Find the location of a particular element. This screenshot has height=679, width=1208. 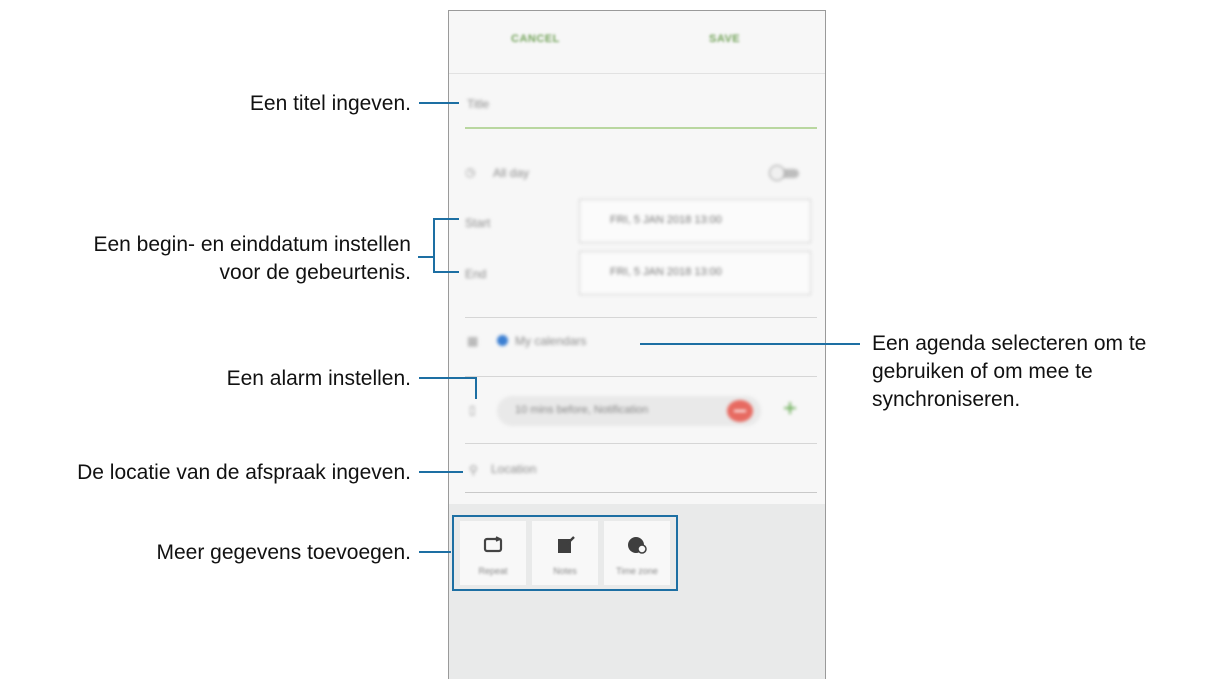

time-zone-button: Time zone is located at coordinates (637, 553).